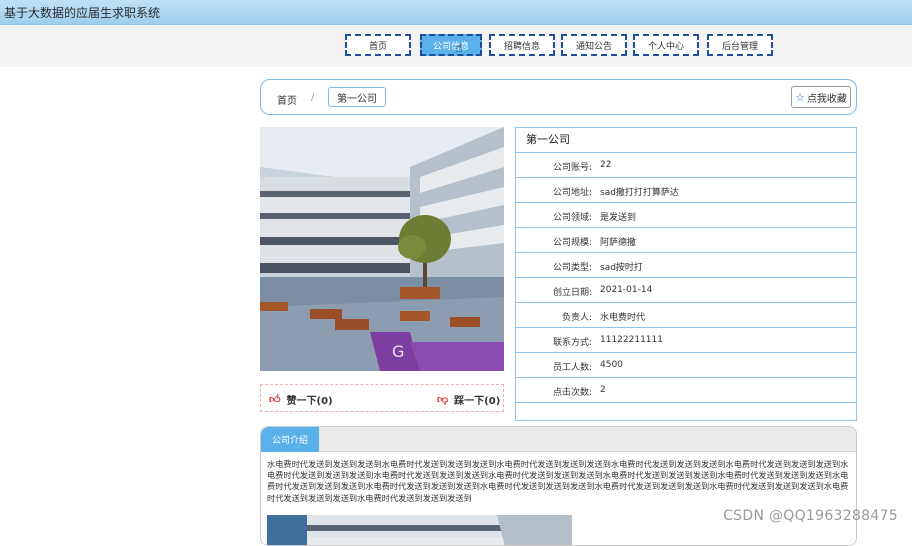 The height and width of the screenshot is (546, 912). Describe the element at coordinates (686, 265) in the screenshot. I see `info-row: 公司类型: sad按时打` at that location.